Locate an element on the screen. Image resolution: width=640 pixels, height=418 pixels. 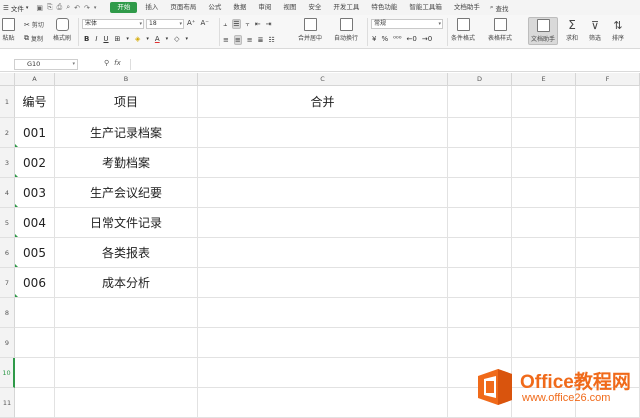
cell-c6 is located at coordinates (323, 253).